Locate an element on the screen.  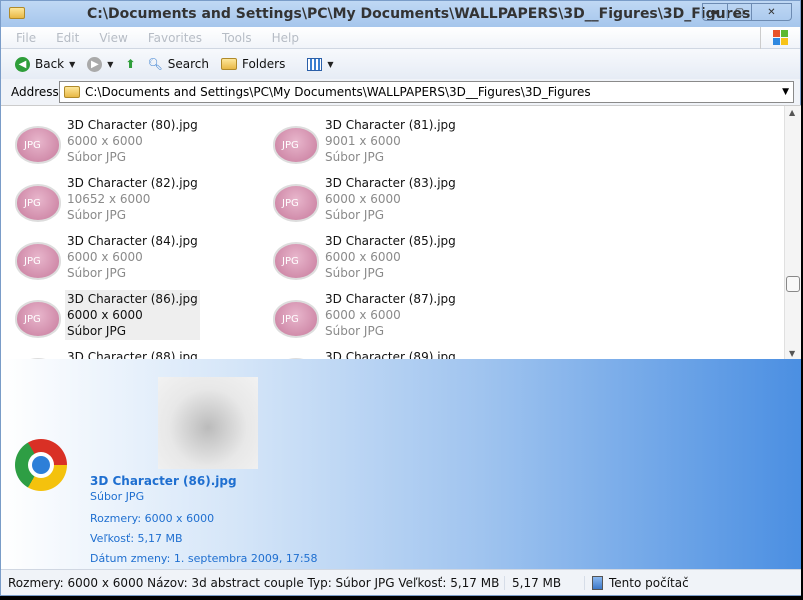
scrollbar-thumb is located at coordinates (793, 284).